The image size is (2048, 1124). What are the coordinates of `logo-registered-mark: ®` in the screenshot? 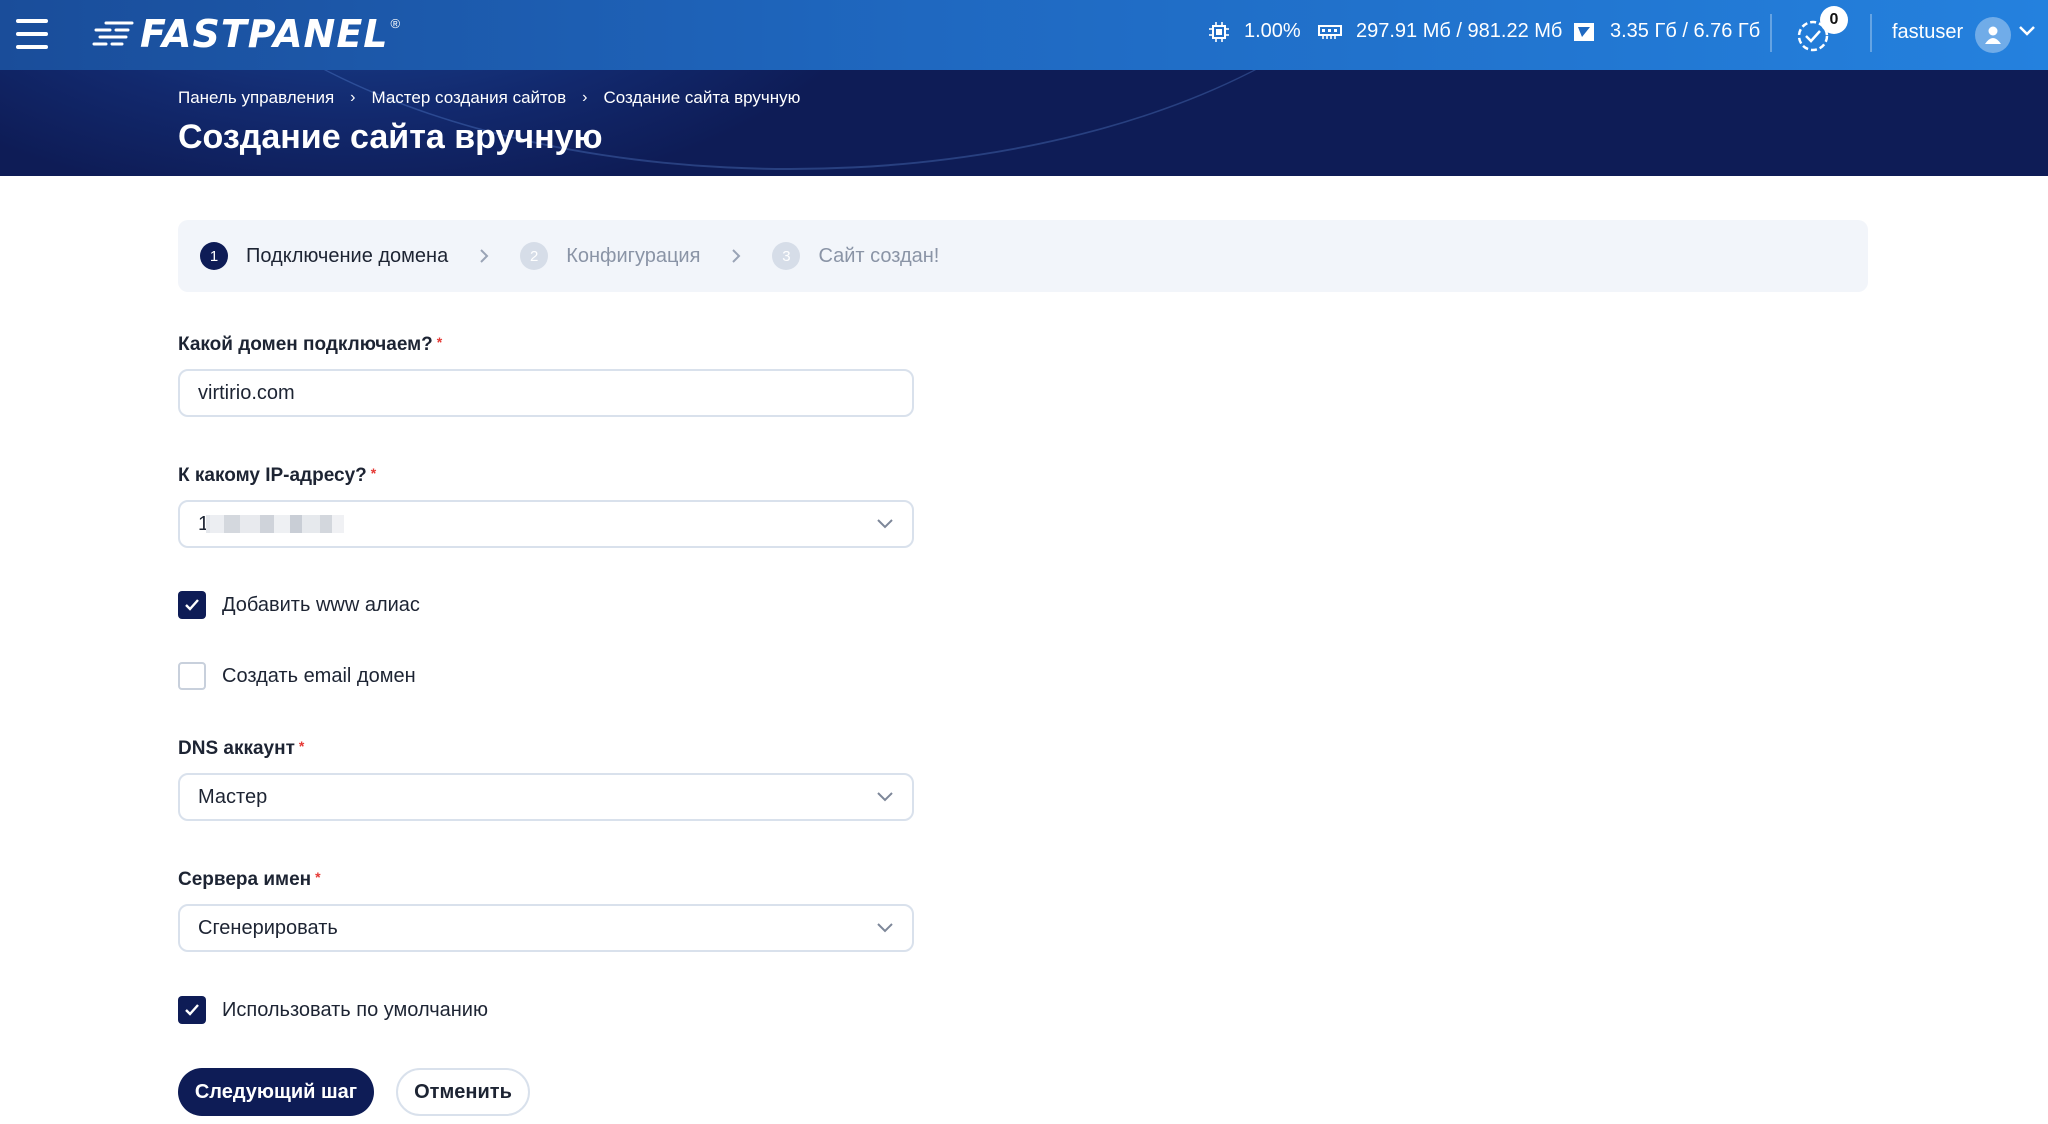 It's located at (395, 23).